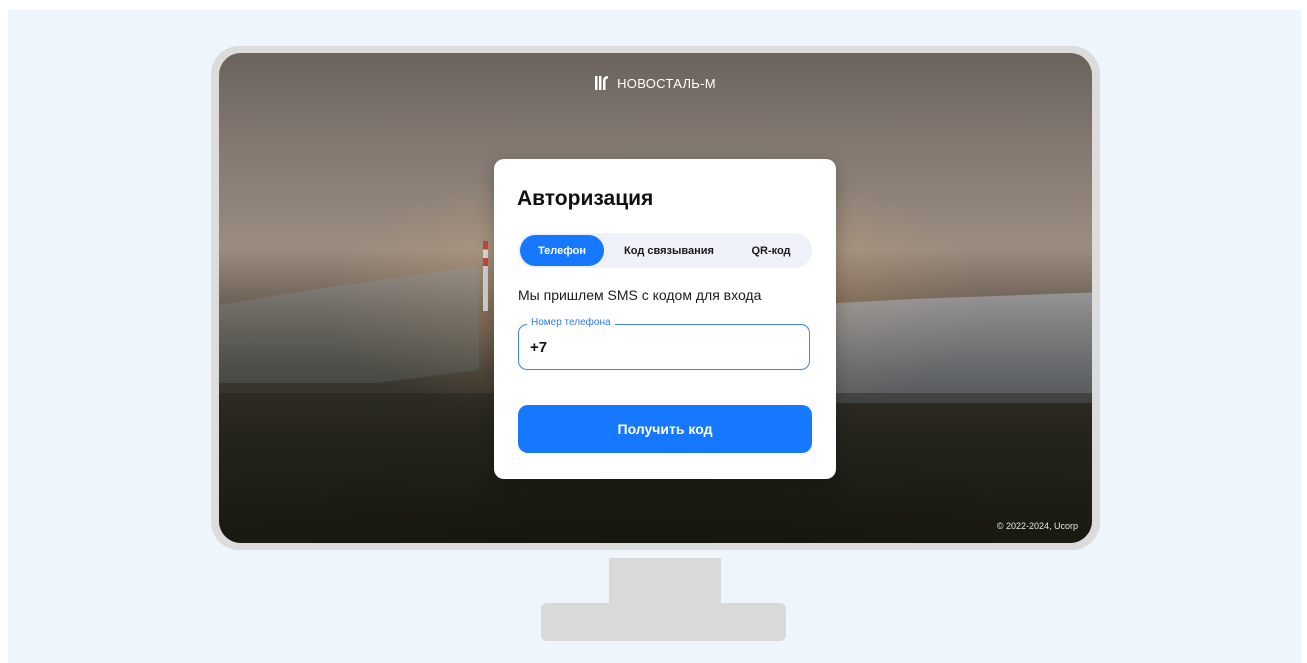 Image resolution: width=1307 pixels, height=663 pixels. What do you see at coordinates (771, 250) in the screenshot?
I see `tab-qr-code: QR-код` at bounding box center [771, 250].